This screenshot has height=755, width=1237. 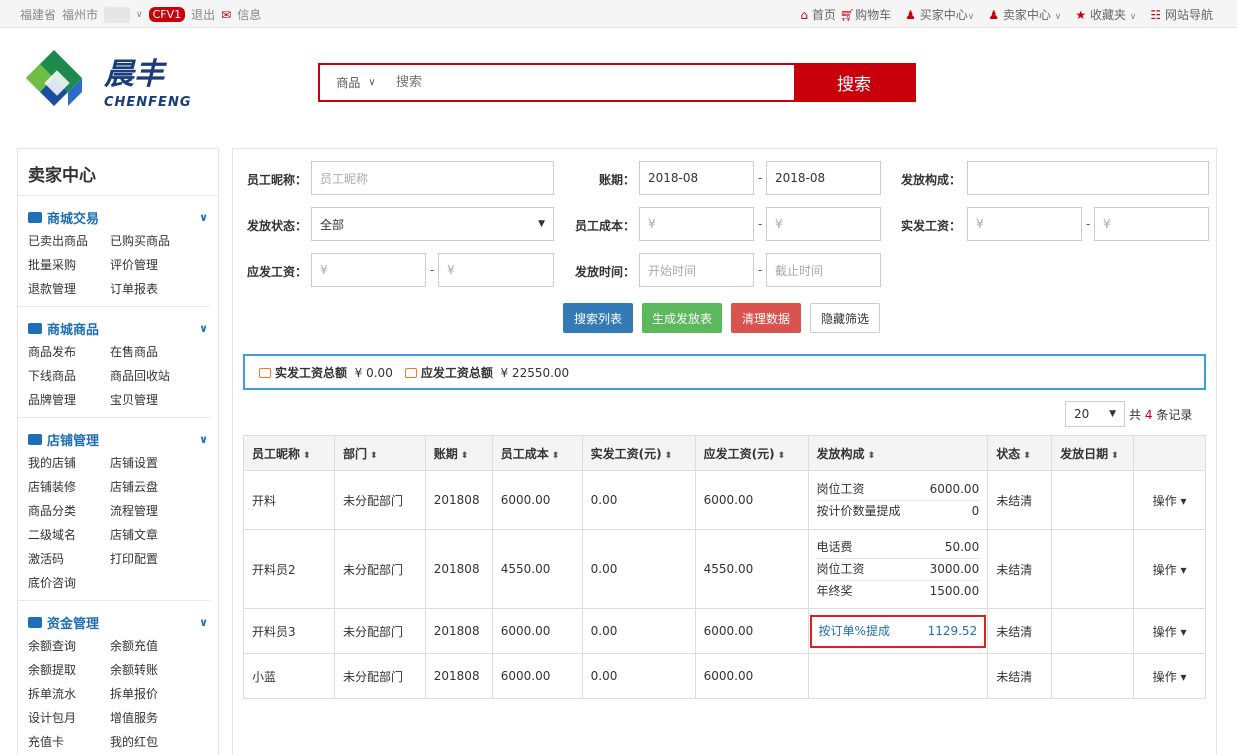 I want to click on sidebar-item: 宝贝管理, so click(x=155, y=400).